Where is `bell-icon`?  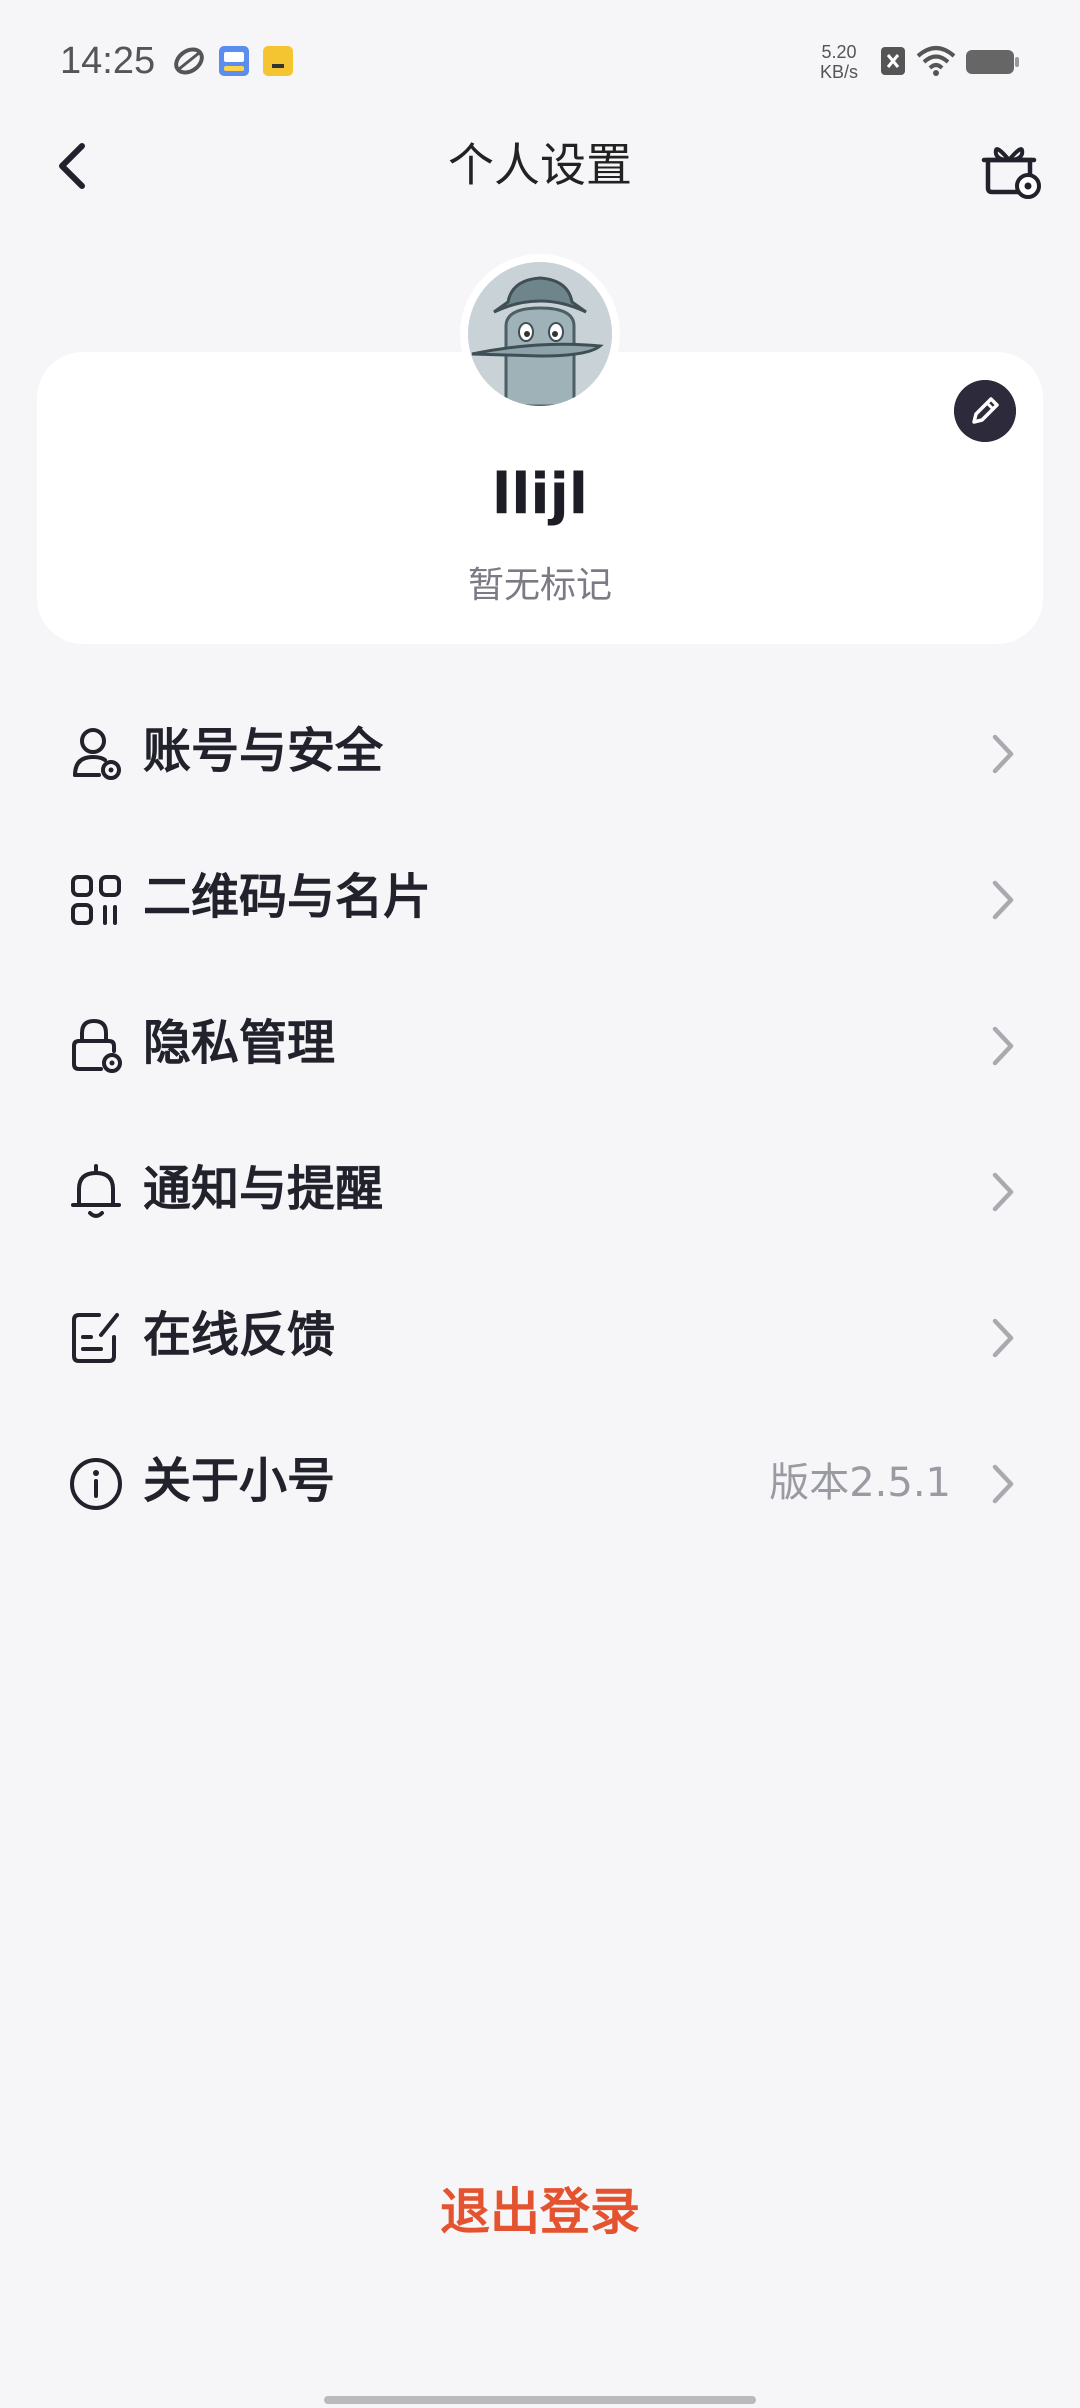 bell-icon is located at coordinates (96, 1191).